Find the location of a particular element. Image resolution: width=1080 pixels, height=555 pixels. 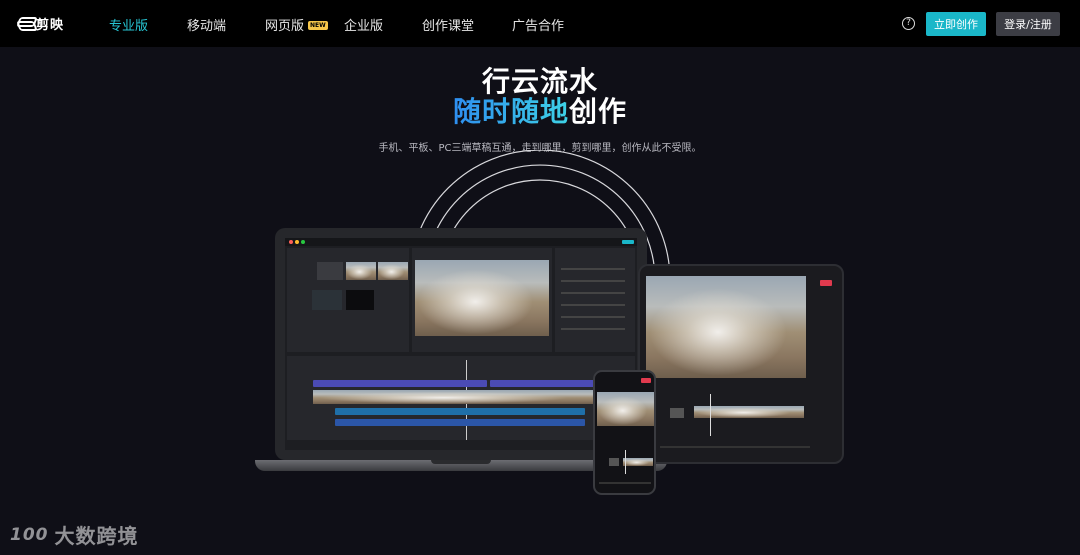

watermark-text: 大数跨境 is located at coordinates (96, 536).